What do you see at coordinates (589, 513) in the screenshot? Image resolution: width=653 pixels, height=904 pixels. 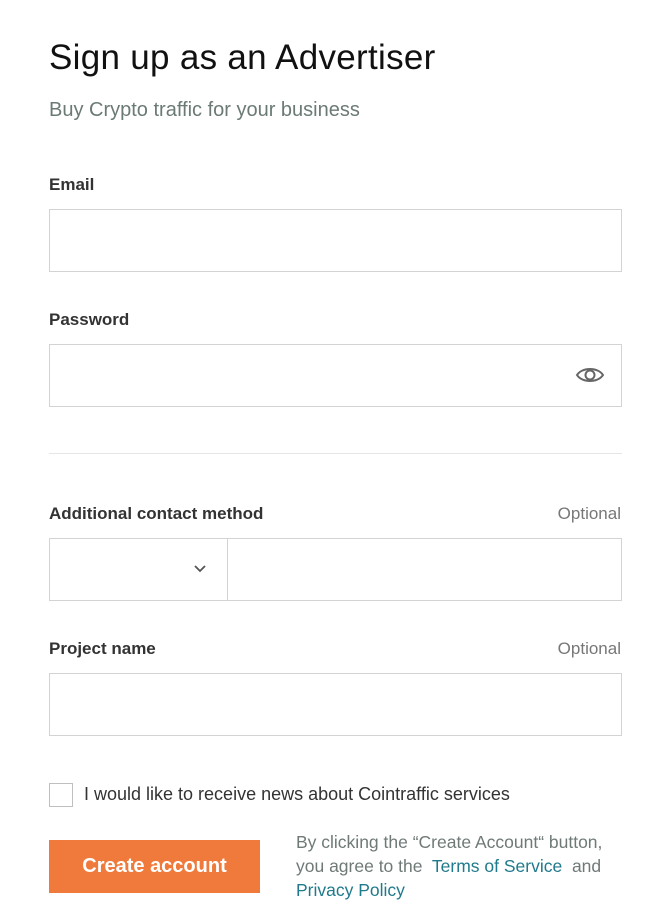 I see `contact-optional-tag: Optional` at bounding box center [589, 513].